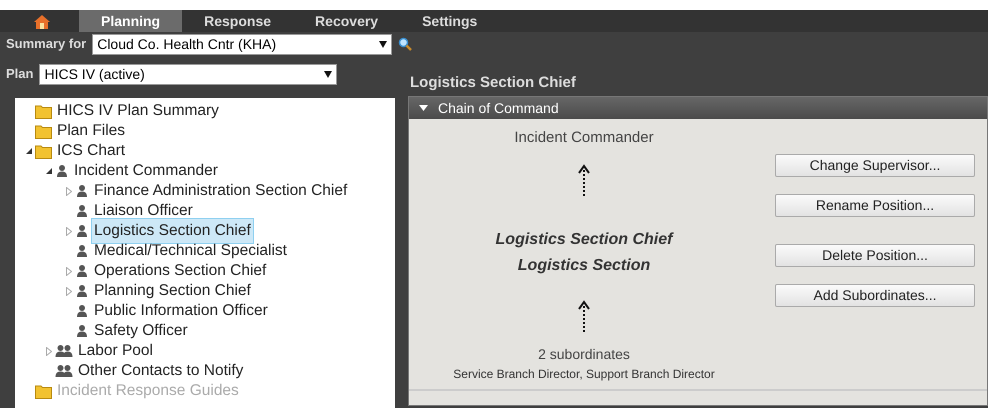  What do you see at coordinates (42, 22) in the screenshot?
I see `home-icon` at bounding box center [42, 22].